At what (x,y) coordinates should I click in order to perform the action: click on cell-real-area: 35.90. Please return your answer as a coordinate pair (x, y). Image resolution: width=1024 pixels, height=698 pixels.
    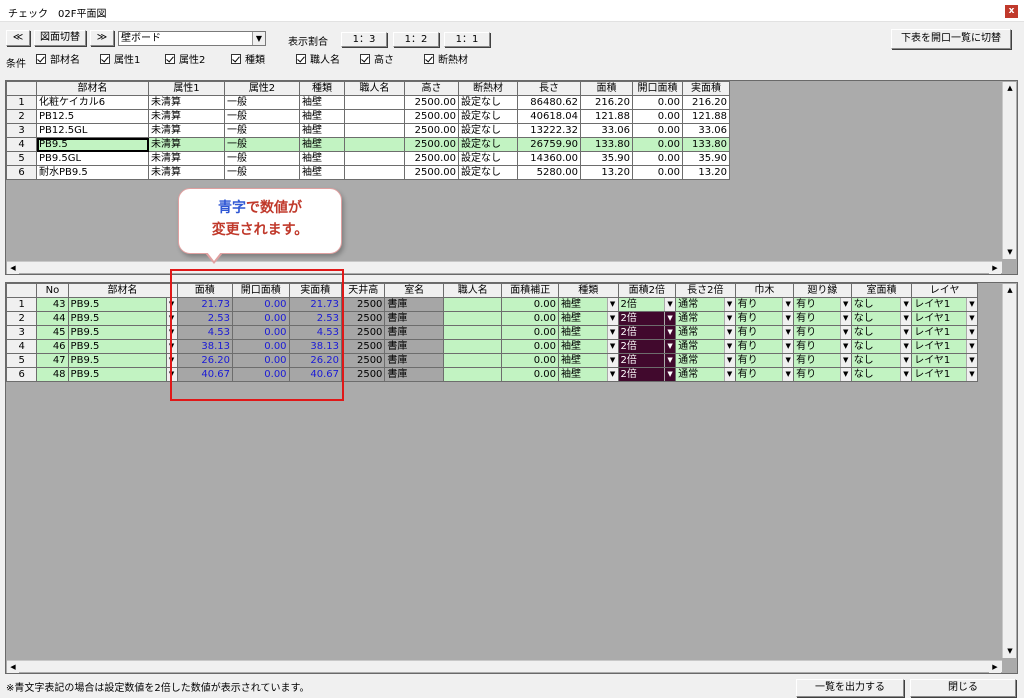
    Looking at the image, I should click on (706, 158).